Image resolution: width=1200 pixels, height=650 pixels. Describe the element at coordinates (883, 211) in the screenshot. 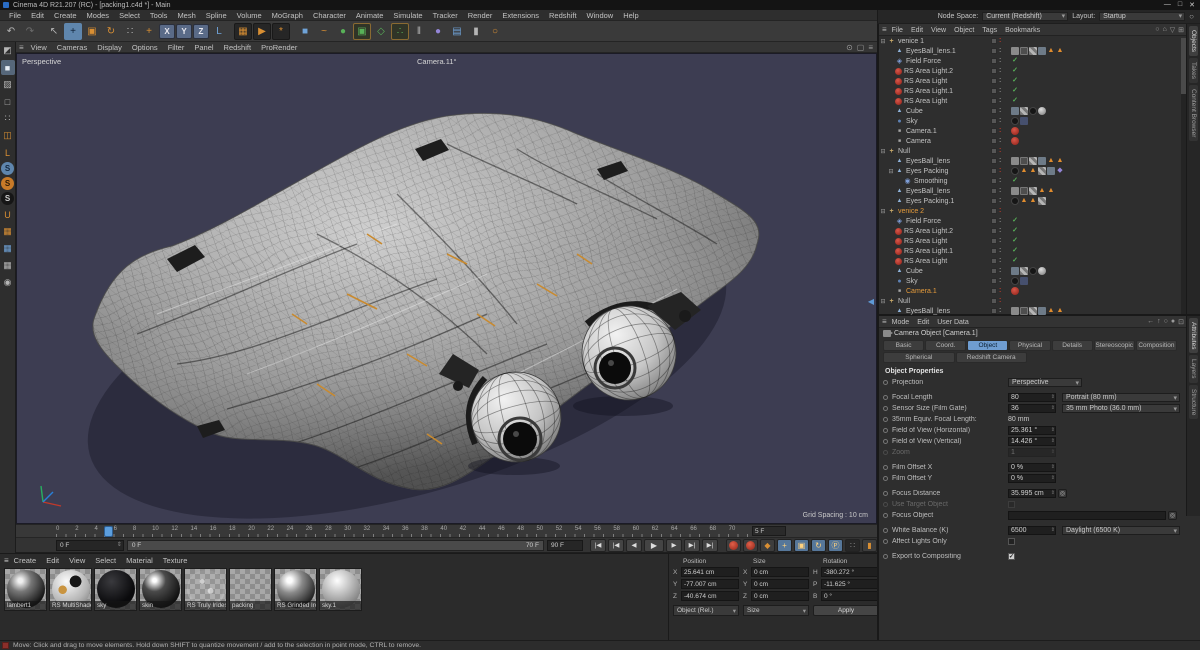

I see `expand-toggle: ⊟` at that location.